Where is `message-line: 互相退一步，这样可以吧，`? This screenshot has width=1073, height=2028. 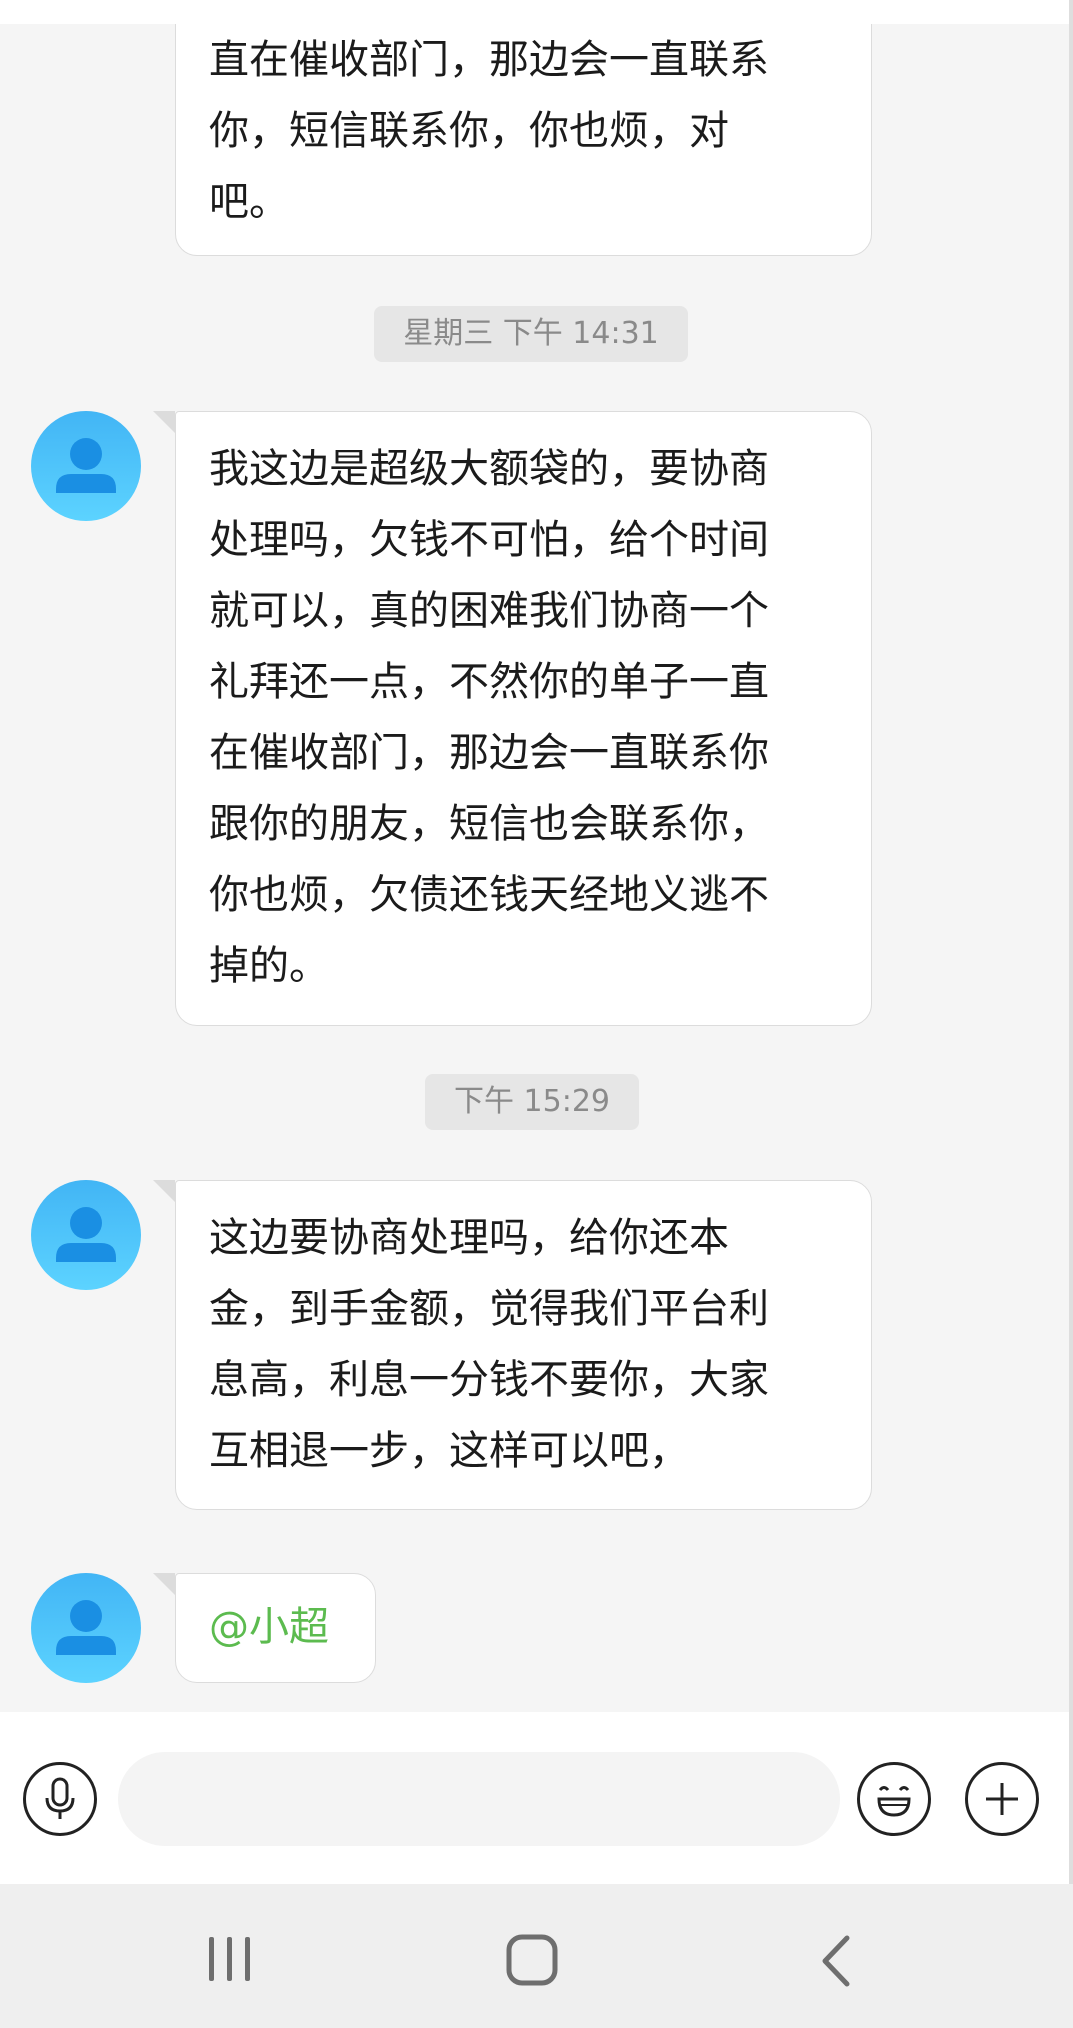 message-line: 互相退一步，这样可以吧， is located at coordinates (449, 1451).